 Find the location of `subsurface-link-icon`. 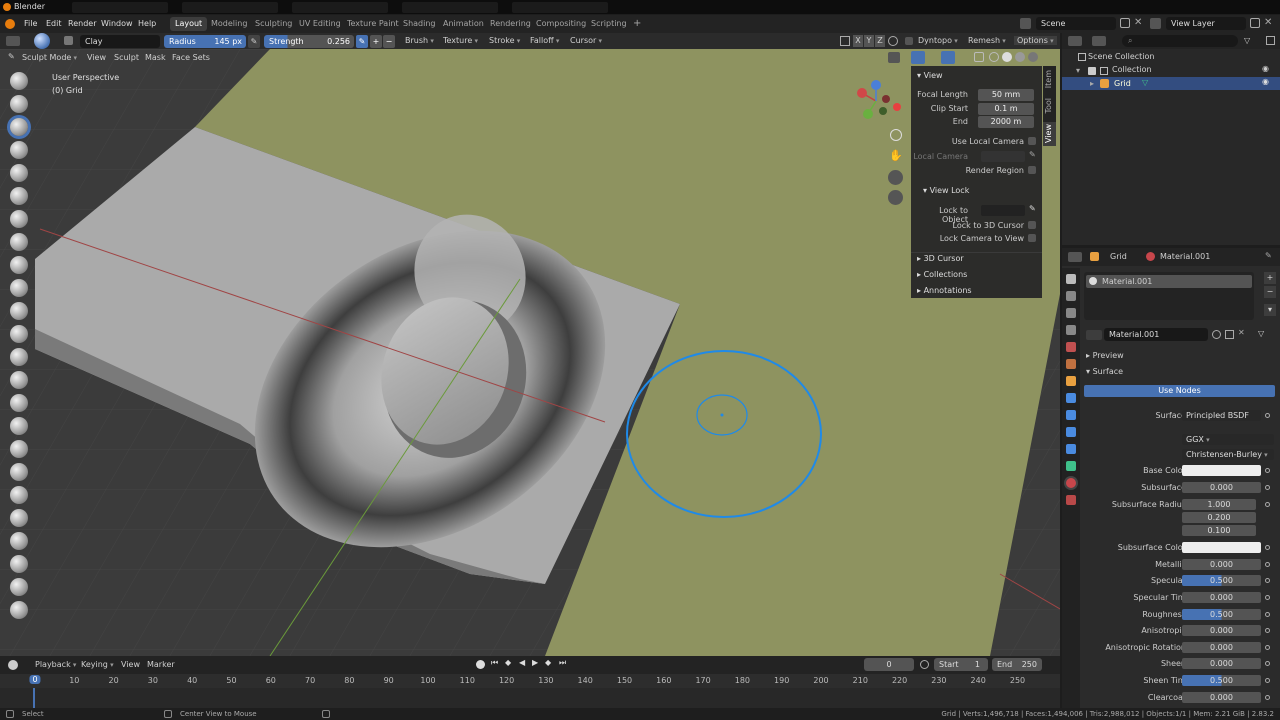

subsurface-link-icon is located at coordinates (1267, 487).